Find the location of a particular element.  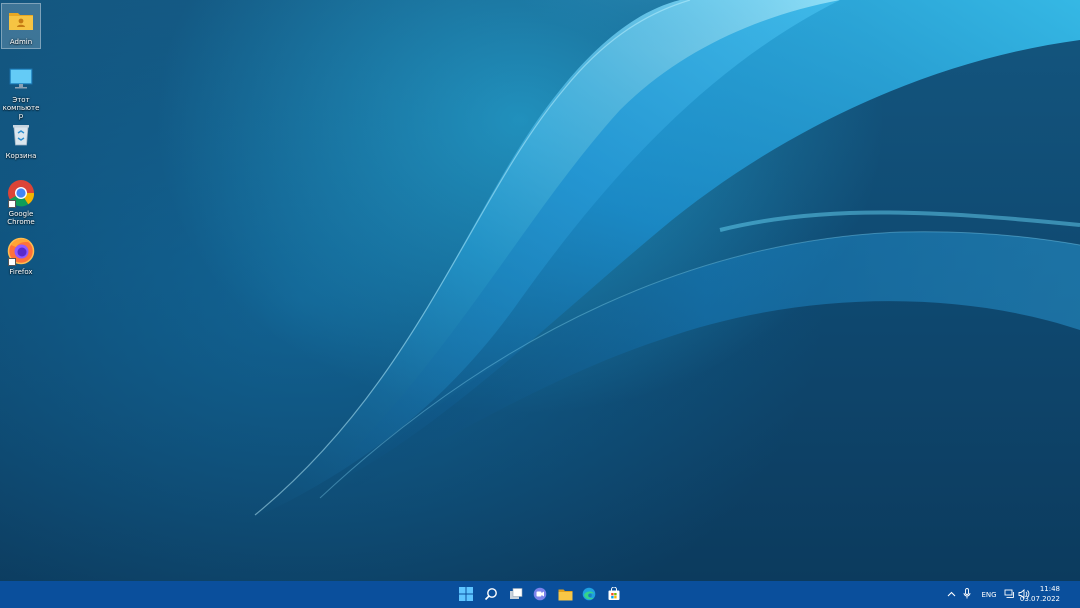

desktop-icon-firefox: Firefox is located at coordinates (21, 256).